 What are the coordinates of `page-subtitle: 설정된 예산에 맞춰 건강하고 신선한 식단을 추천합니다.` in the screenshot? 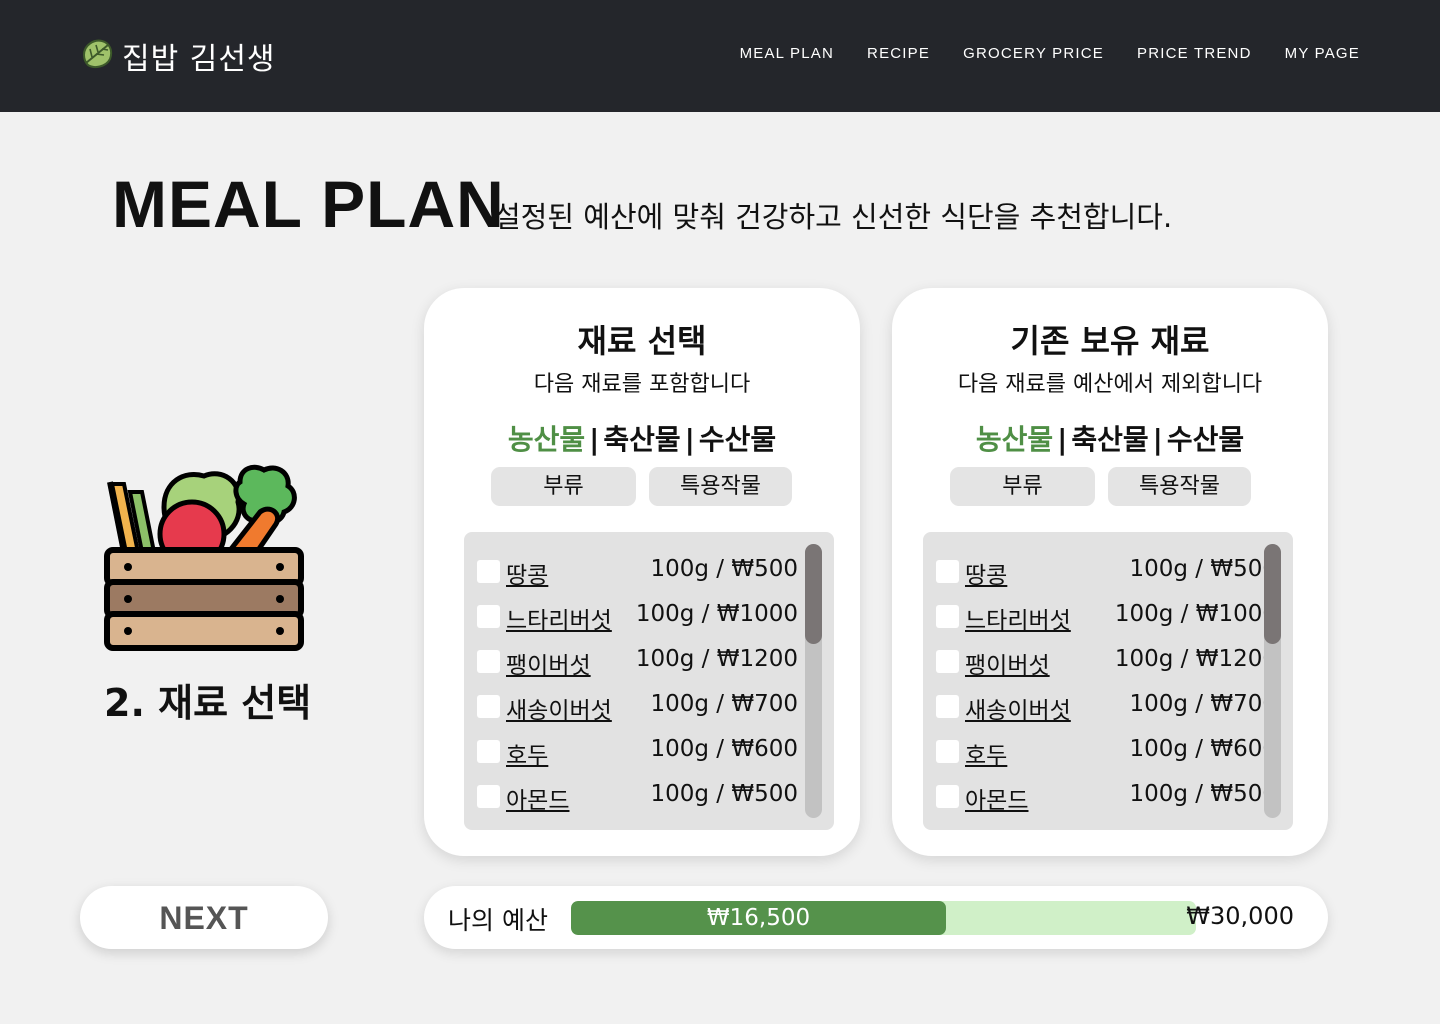 It's located at (833, 217).